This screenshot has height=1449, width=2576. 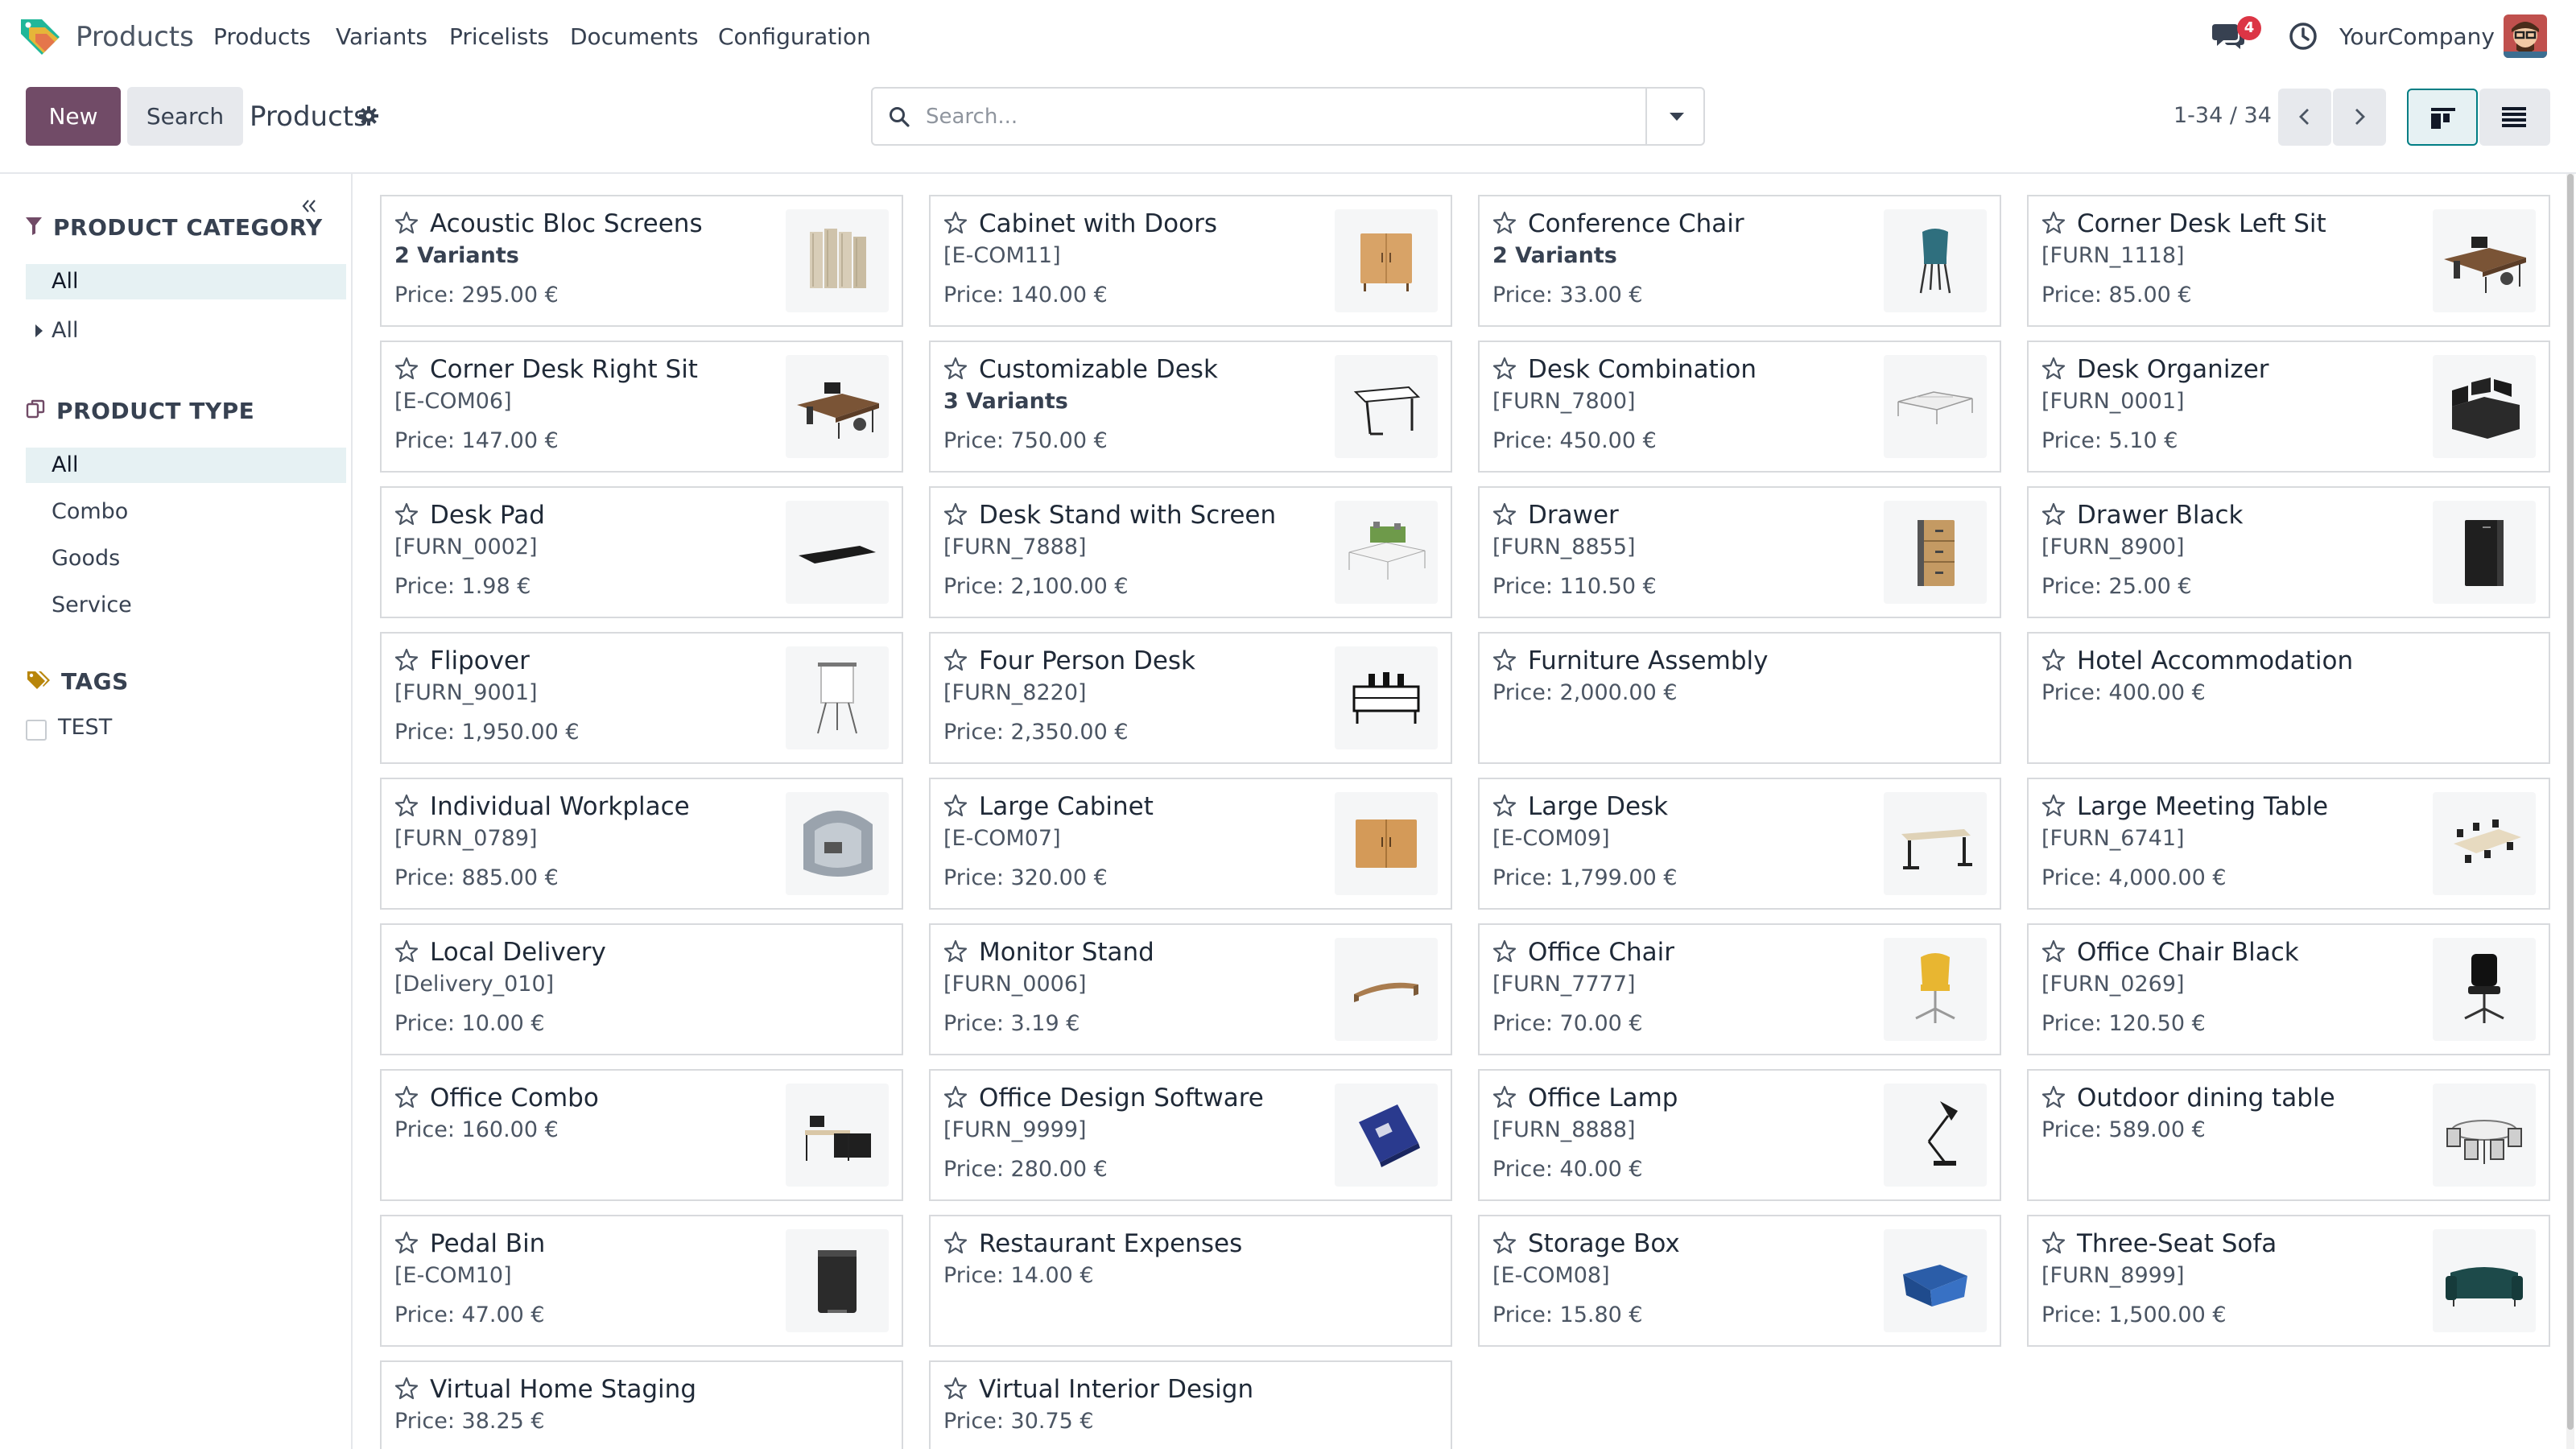 I want to click on product-card: Flipover [FURN_9001] Price: 1,950.00 €, so click(x=641, y=698).